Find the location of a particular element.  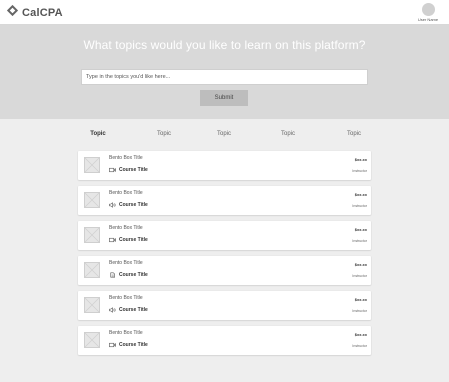

document-icon is located at coordinates (112, 275).